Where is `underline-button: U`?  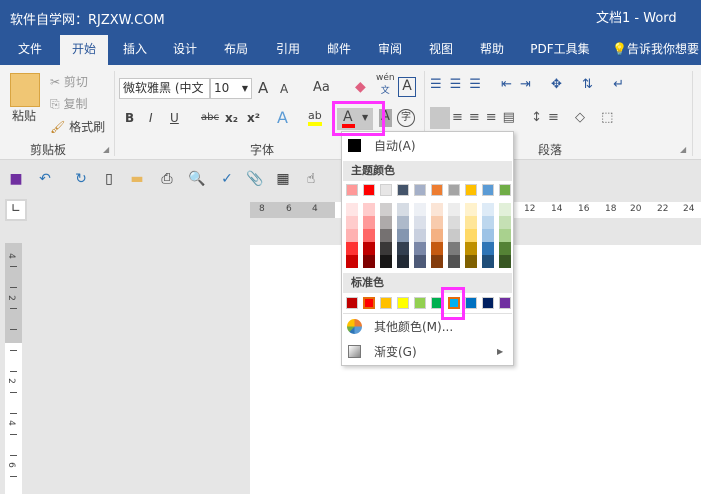 underline-button: U is located at coordinates (174, 118).